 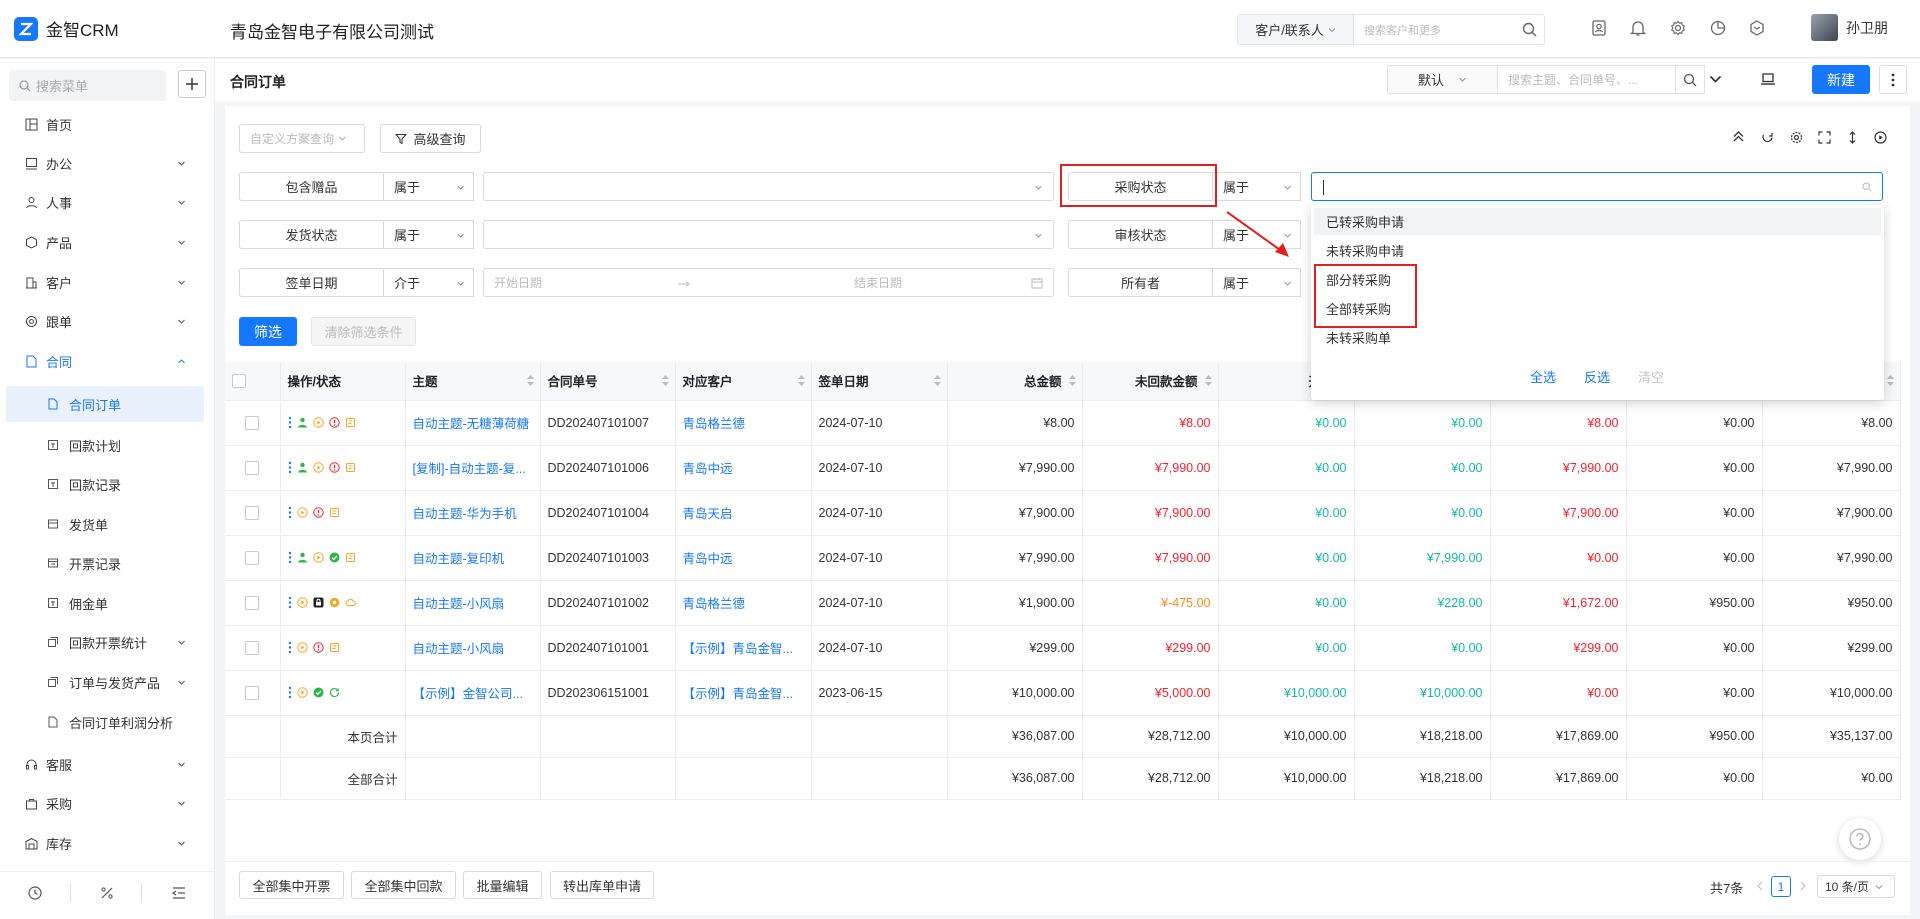 I want to click on col-order-no: 合同单号, so click(x=608, y=381).